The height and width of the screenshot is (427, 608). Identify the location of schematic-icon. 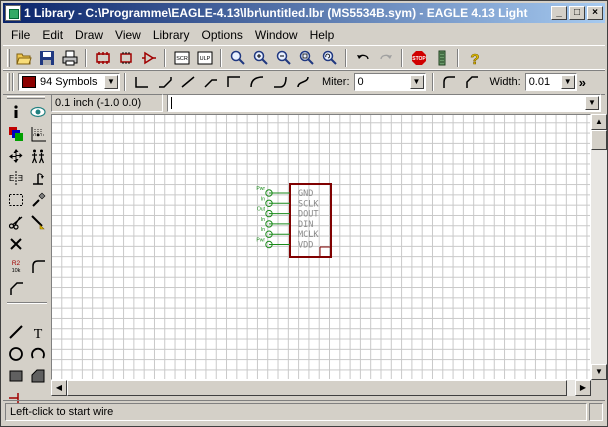
(125, 58).